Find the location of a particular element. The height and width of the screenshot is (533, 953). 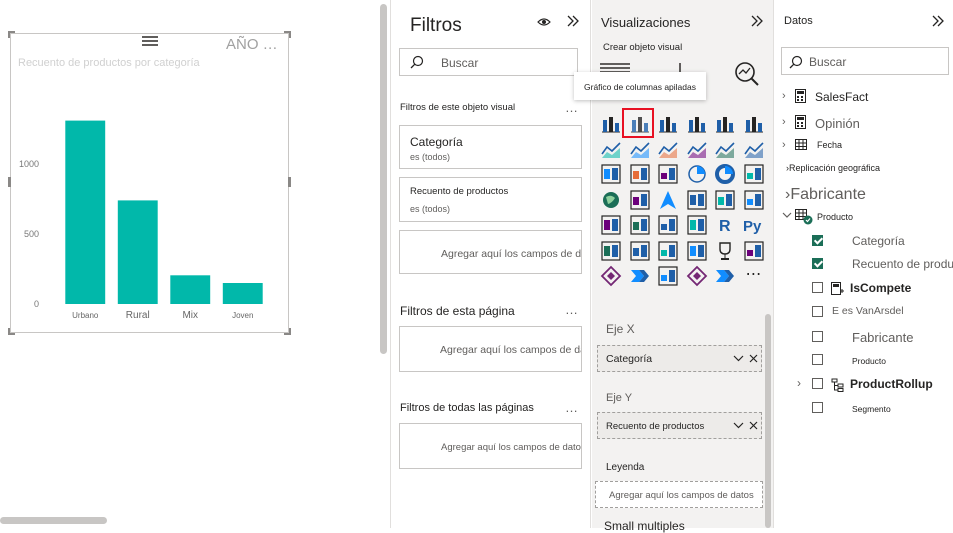

trophy-icon is located at coordinates (725, 251).